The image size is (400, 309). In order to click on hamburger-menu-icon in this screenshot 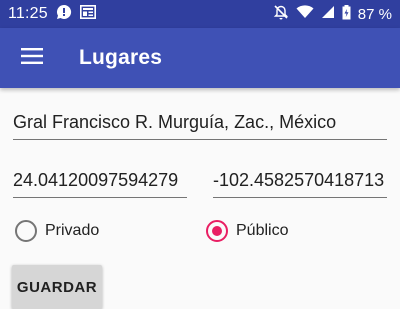, I will do `click(32, 58)`.